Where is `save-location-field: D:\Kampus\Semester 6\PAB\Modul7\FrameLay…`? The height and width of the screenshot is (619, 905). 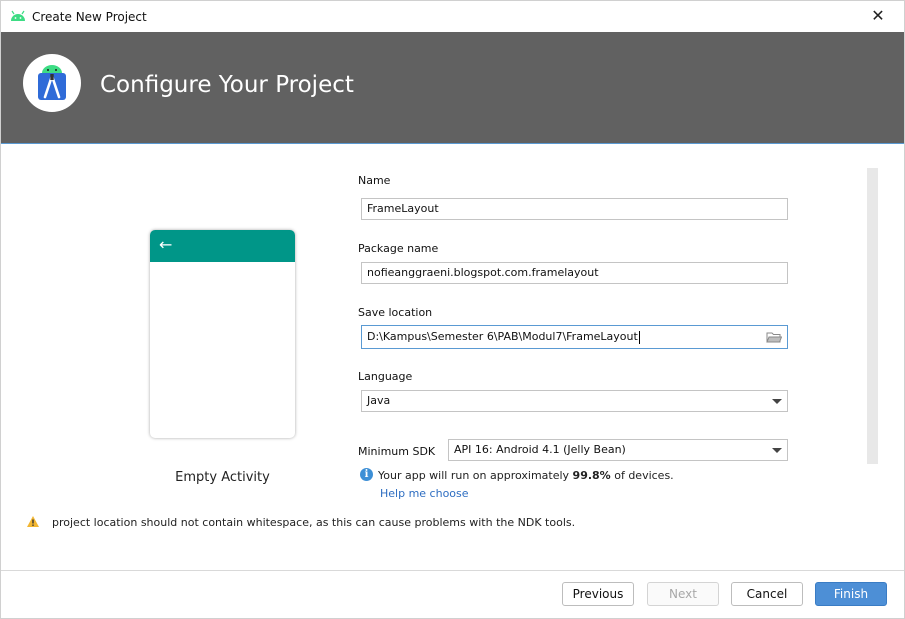 save-location-field: D:\Kampus\Semester 6\PAB\Modul7\FrameLay… is located at coordinates (574, 337).